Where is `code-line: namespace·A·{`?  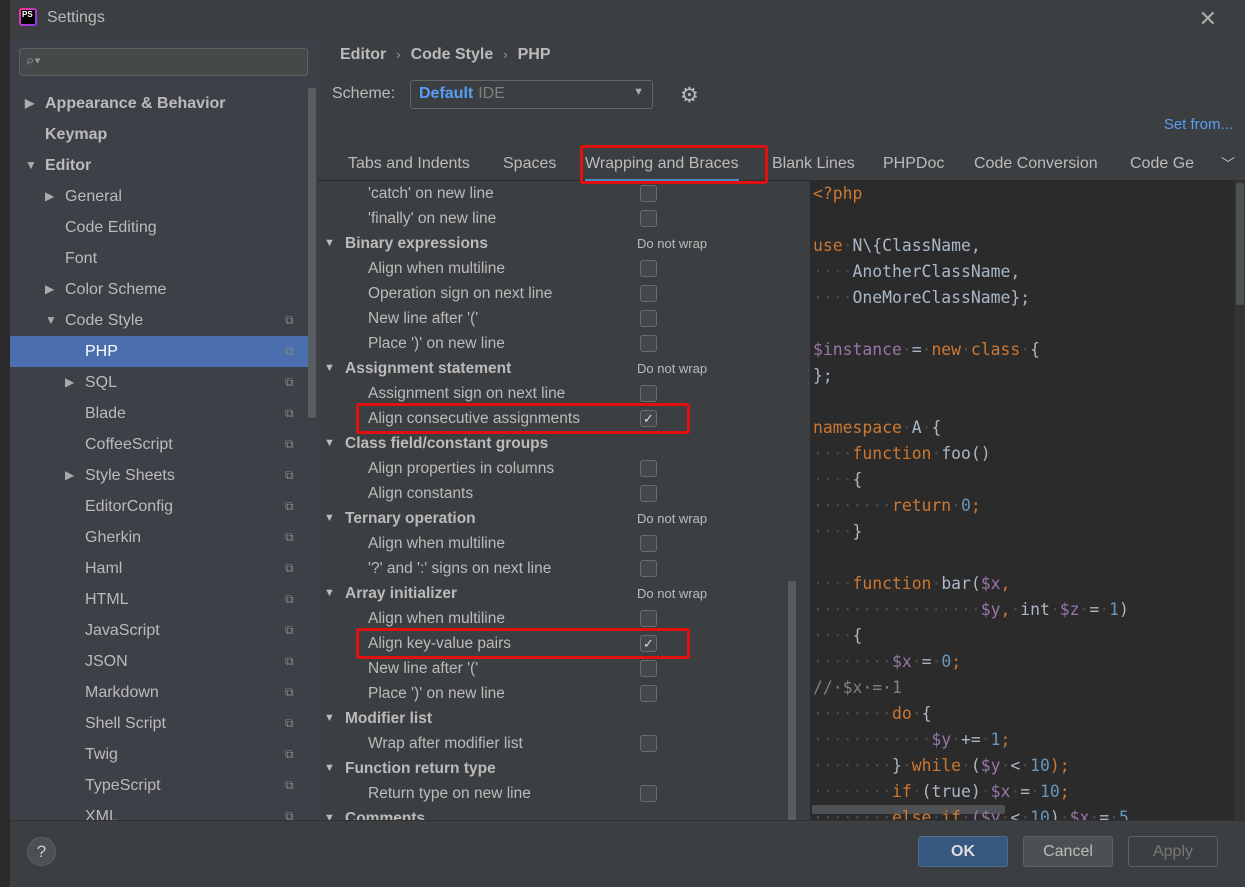 code-line: namespace·A·{ is located at coordinates (877, 428).